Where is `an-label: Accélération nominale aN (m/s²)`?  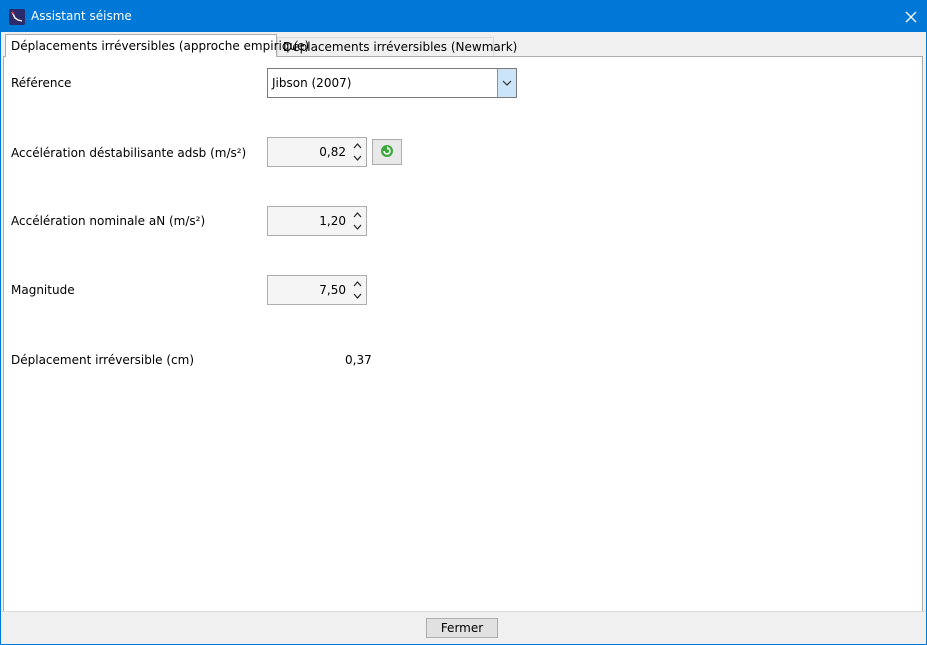 an-label: Accélération nominale aN (m/s²) is located at coordinates (108, 221).